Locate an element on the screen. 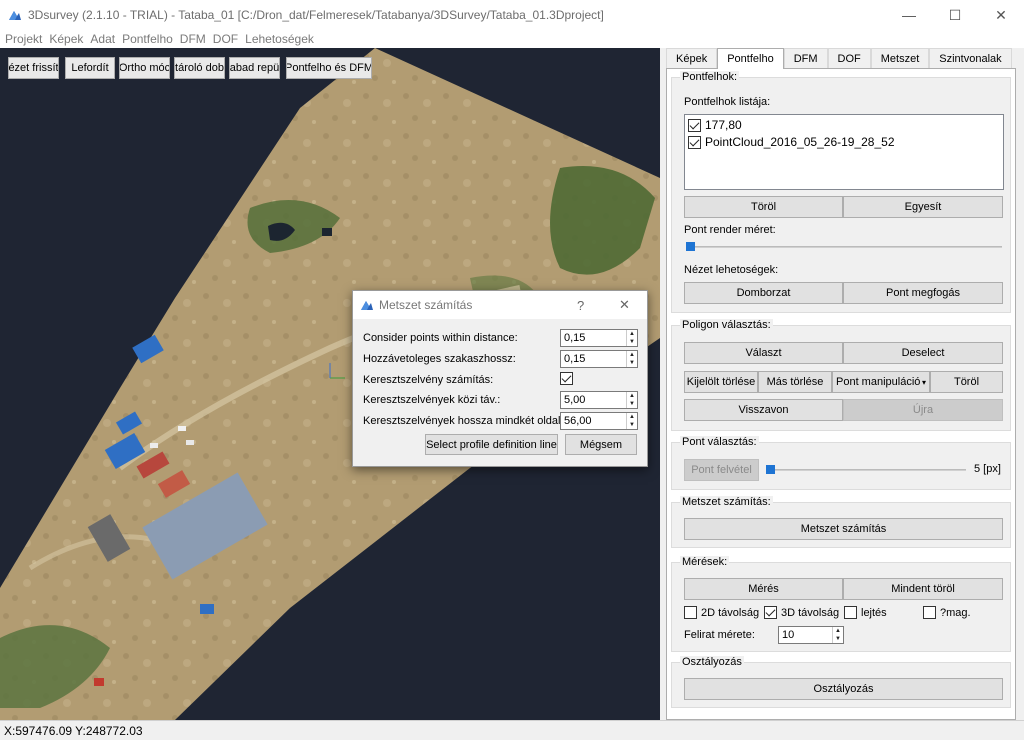  free-flight-button: abad repü is located at coordinates (254, 68).